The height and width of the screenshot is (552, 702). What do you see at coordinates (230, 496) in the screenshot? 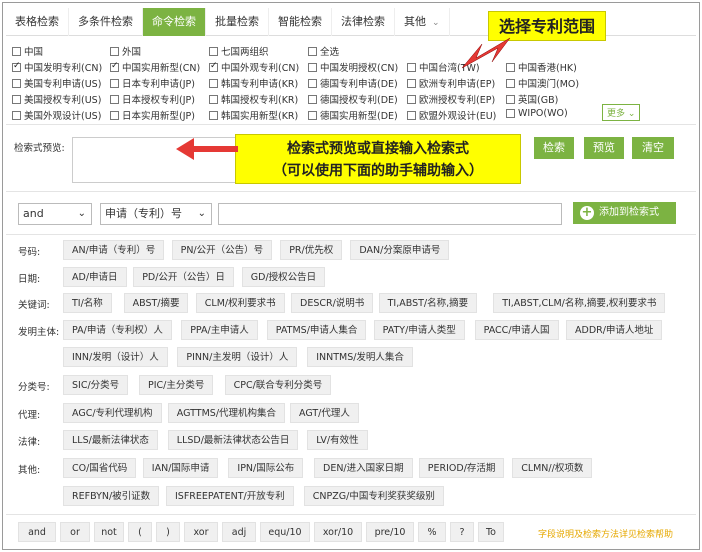
I see `field-chip: ISFREEPATENT/开放专利` at bounding box center [230, 496].